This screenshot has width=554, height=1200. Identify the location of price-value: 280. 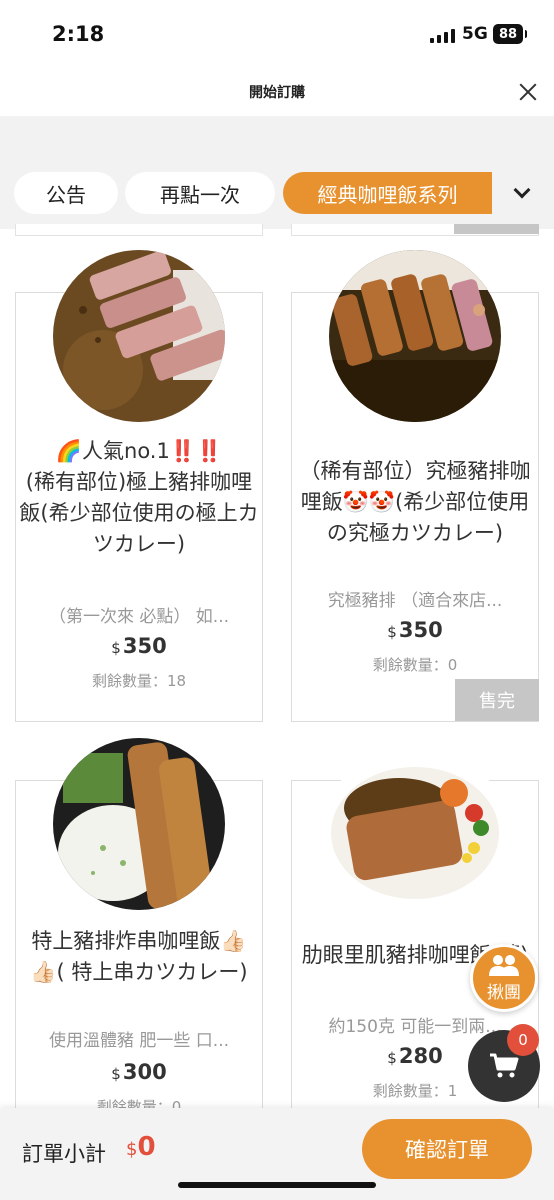
(420, 1056).